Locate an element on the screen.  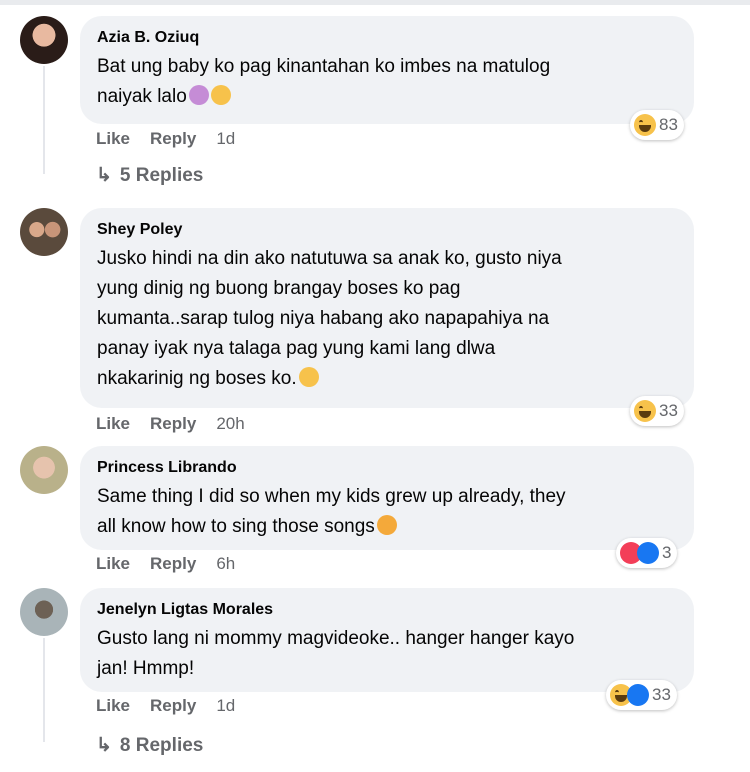
comment-actions: Like Reply 20h is located at coordinates (170, 424).